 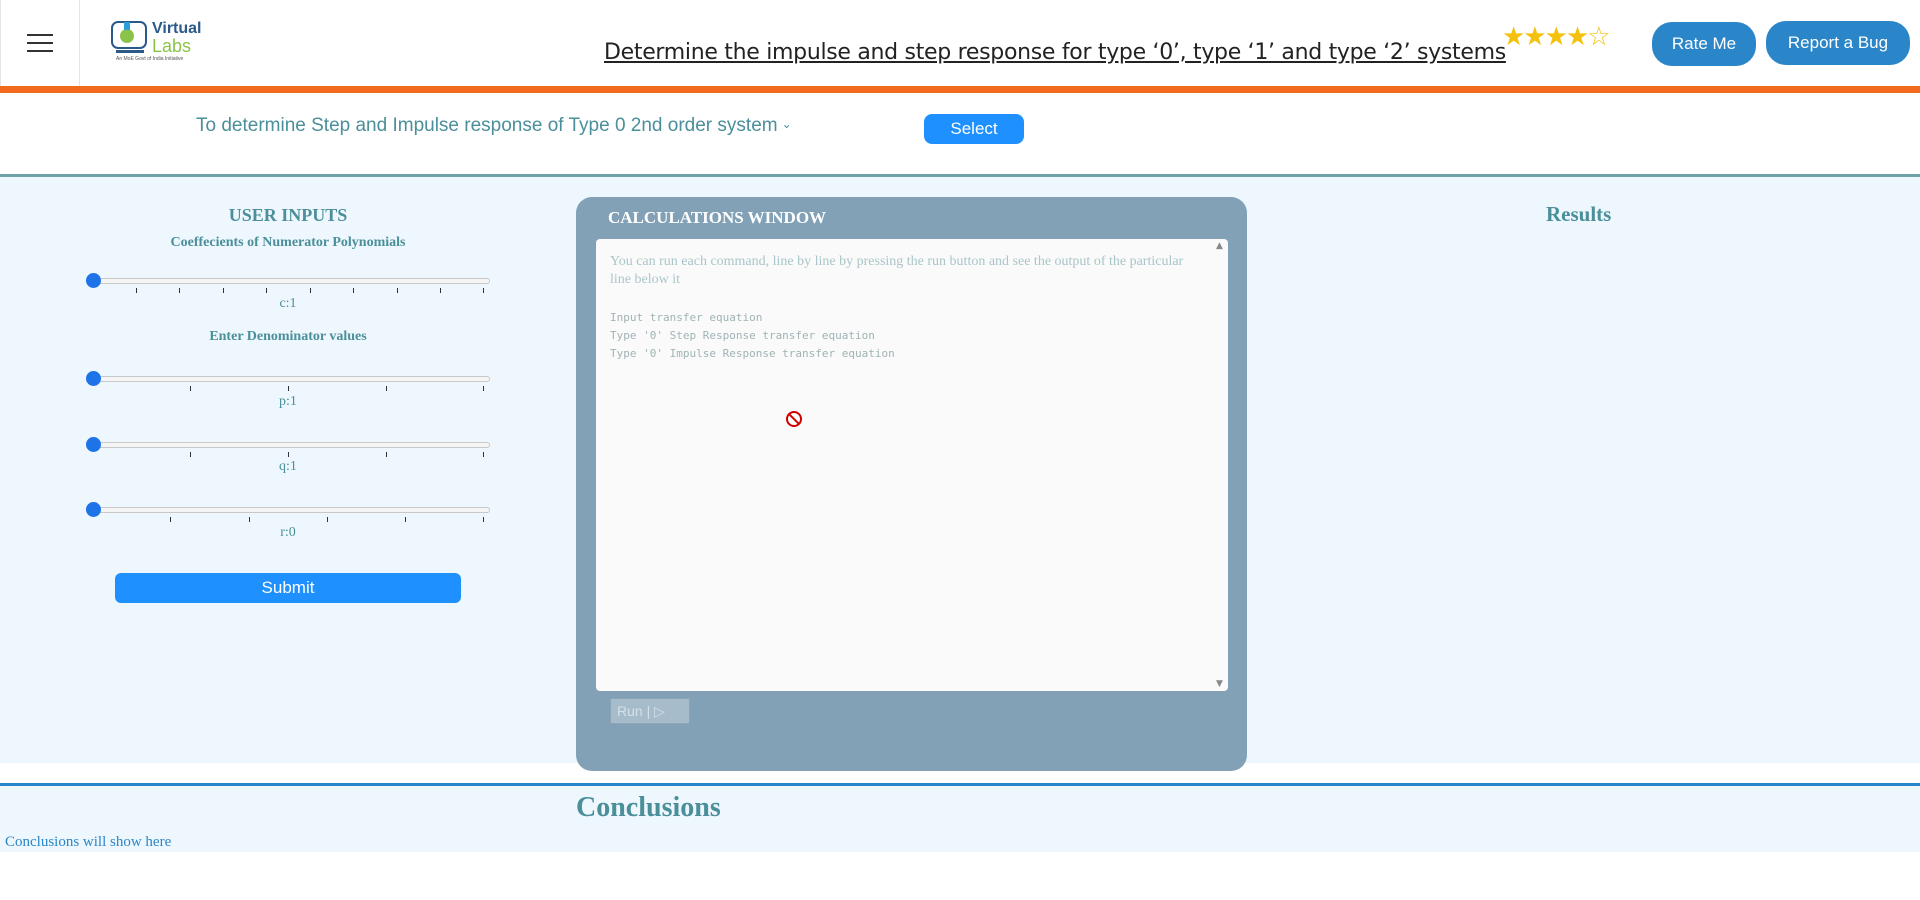 I want to click on r-value-label: r:0, so click(x=288, y=532).